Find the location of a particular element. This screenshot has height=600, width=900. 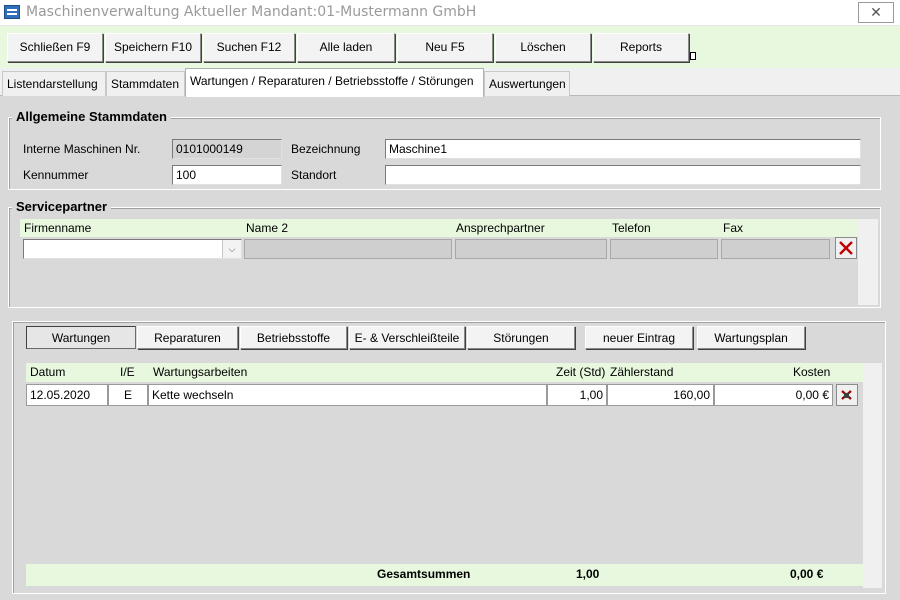

col-telefon: Telefon is located at coordinates (631, 228).